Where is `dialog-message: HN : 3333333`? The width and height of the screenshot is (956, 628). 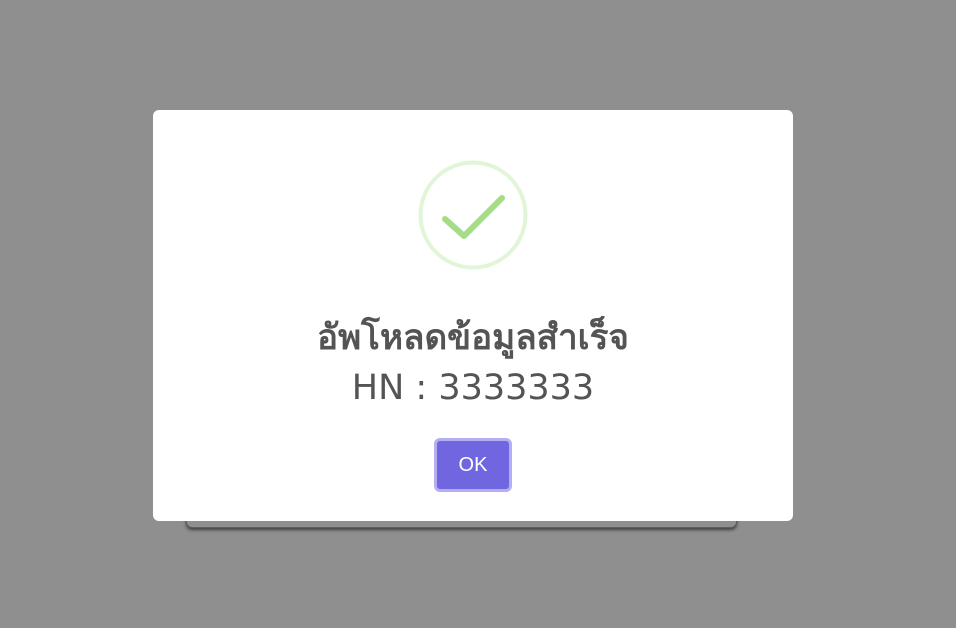 dialog-message: HN : 3333333 is located at coordinates (473, 388).